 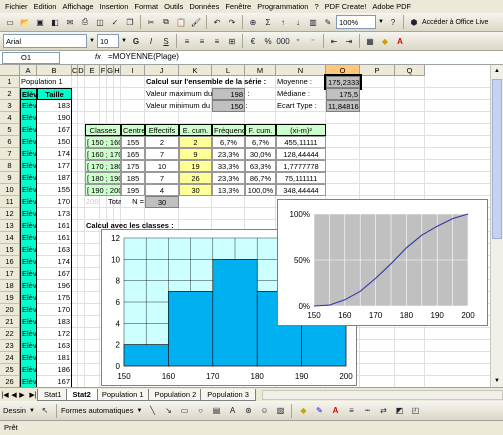 I want to click on scroll-thumb, so click(x=497, y=159).